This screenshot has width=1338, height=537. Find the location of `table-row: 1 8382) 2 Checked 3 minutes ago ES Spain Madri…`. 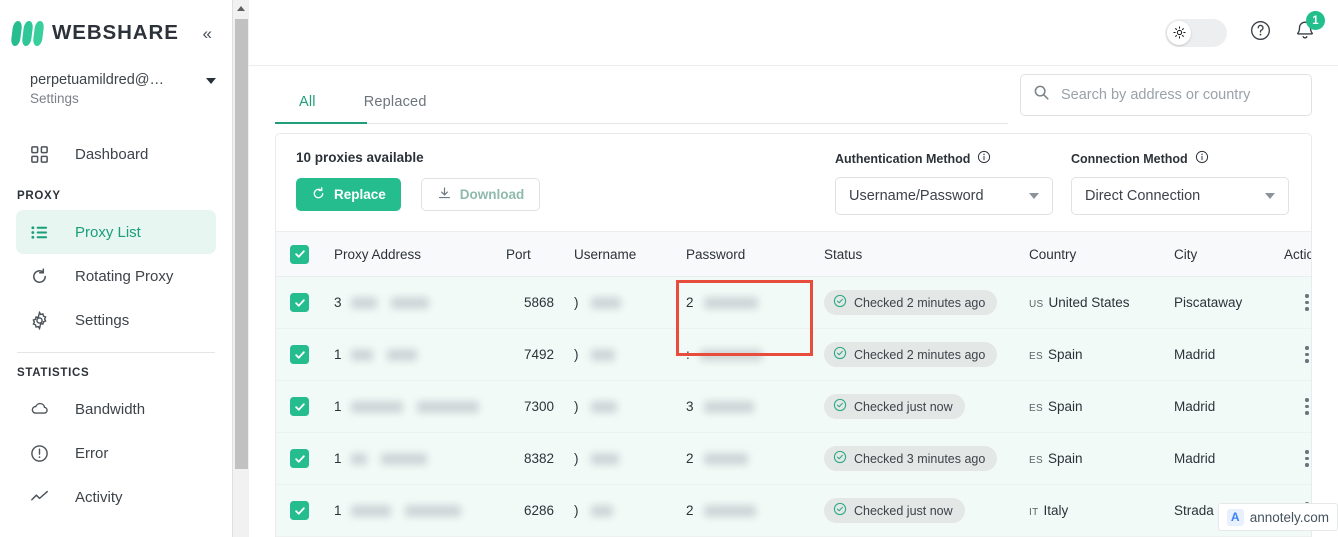

table-row: 1 8382) 2 Checked 3 minutes ago ES Spain Madri… is located at coordinates (793, 459).